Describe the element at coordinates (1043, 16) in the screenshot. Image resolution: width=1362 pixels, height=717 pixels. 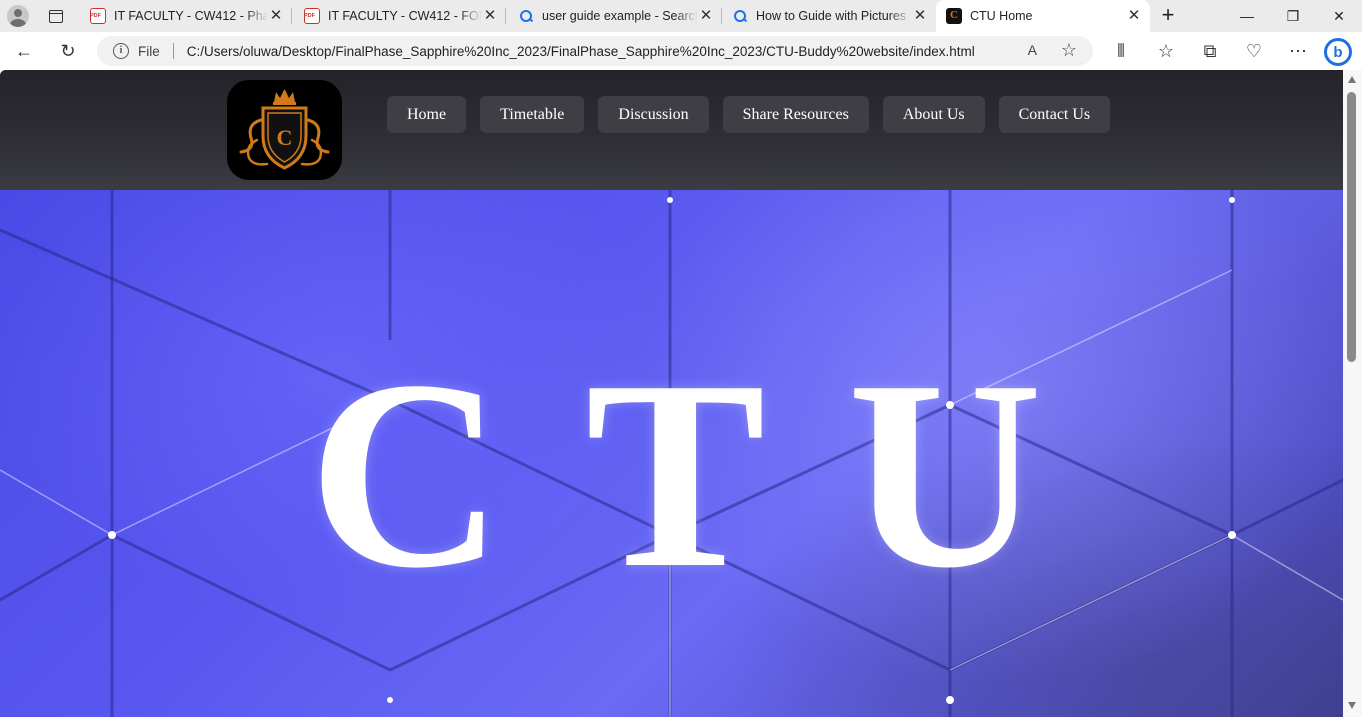
I see `tab-ctu-home: CTU Home ✕` at that location.